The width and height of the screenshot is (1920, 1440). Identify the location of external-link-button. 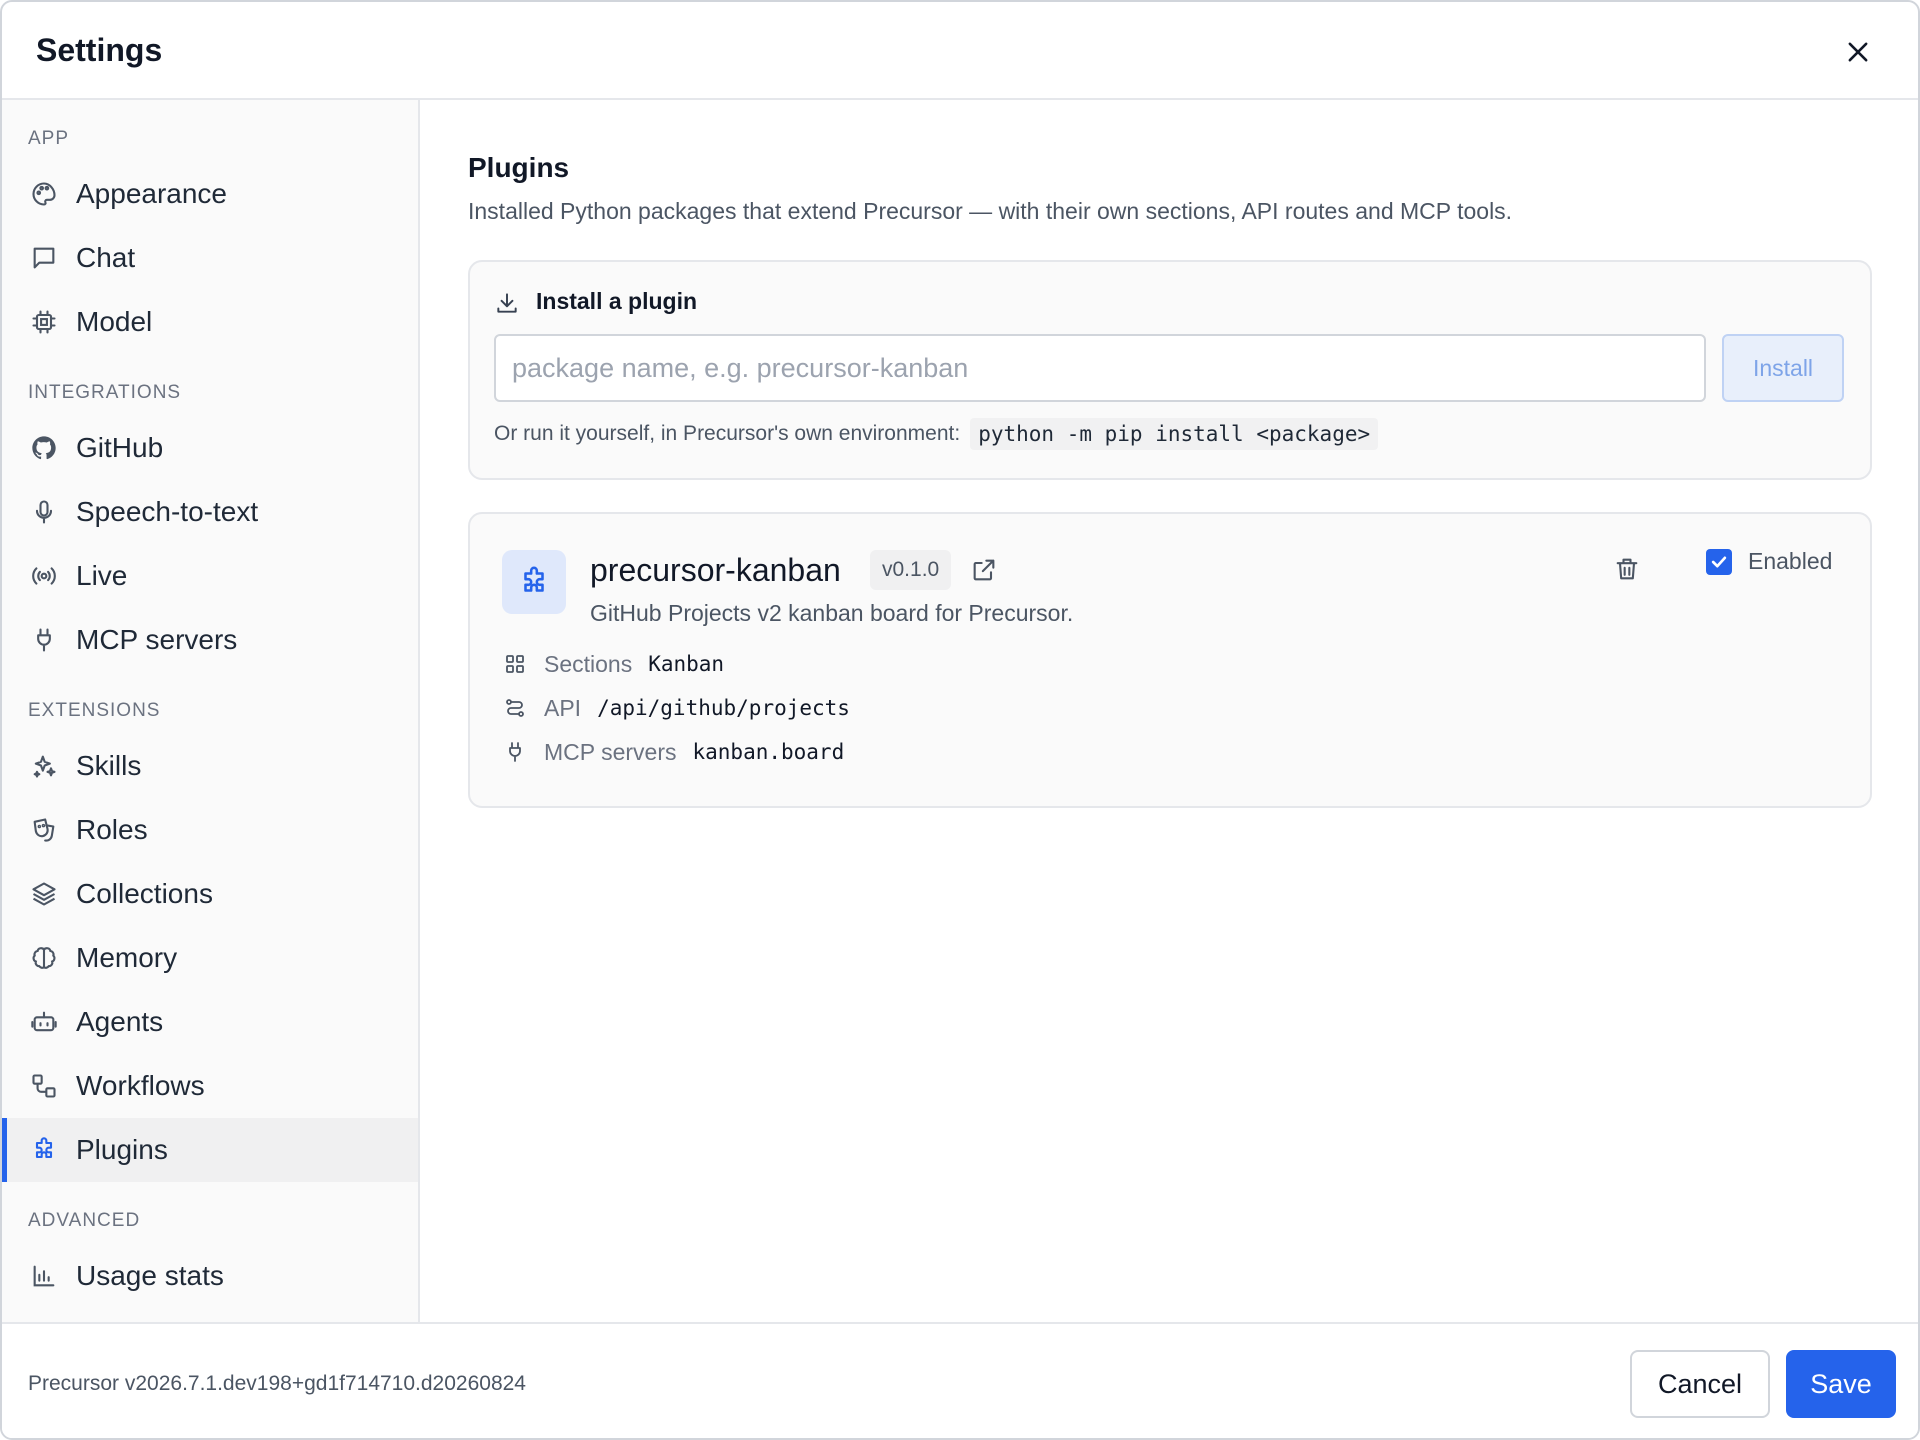
(984, 570).